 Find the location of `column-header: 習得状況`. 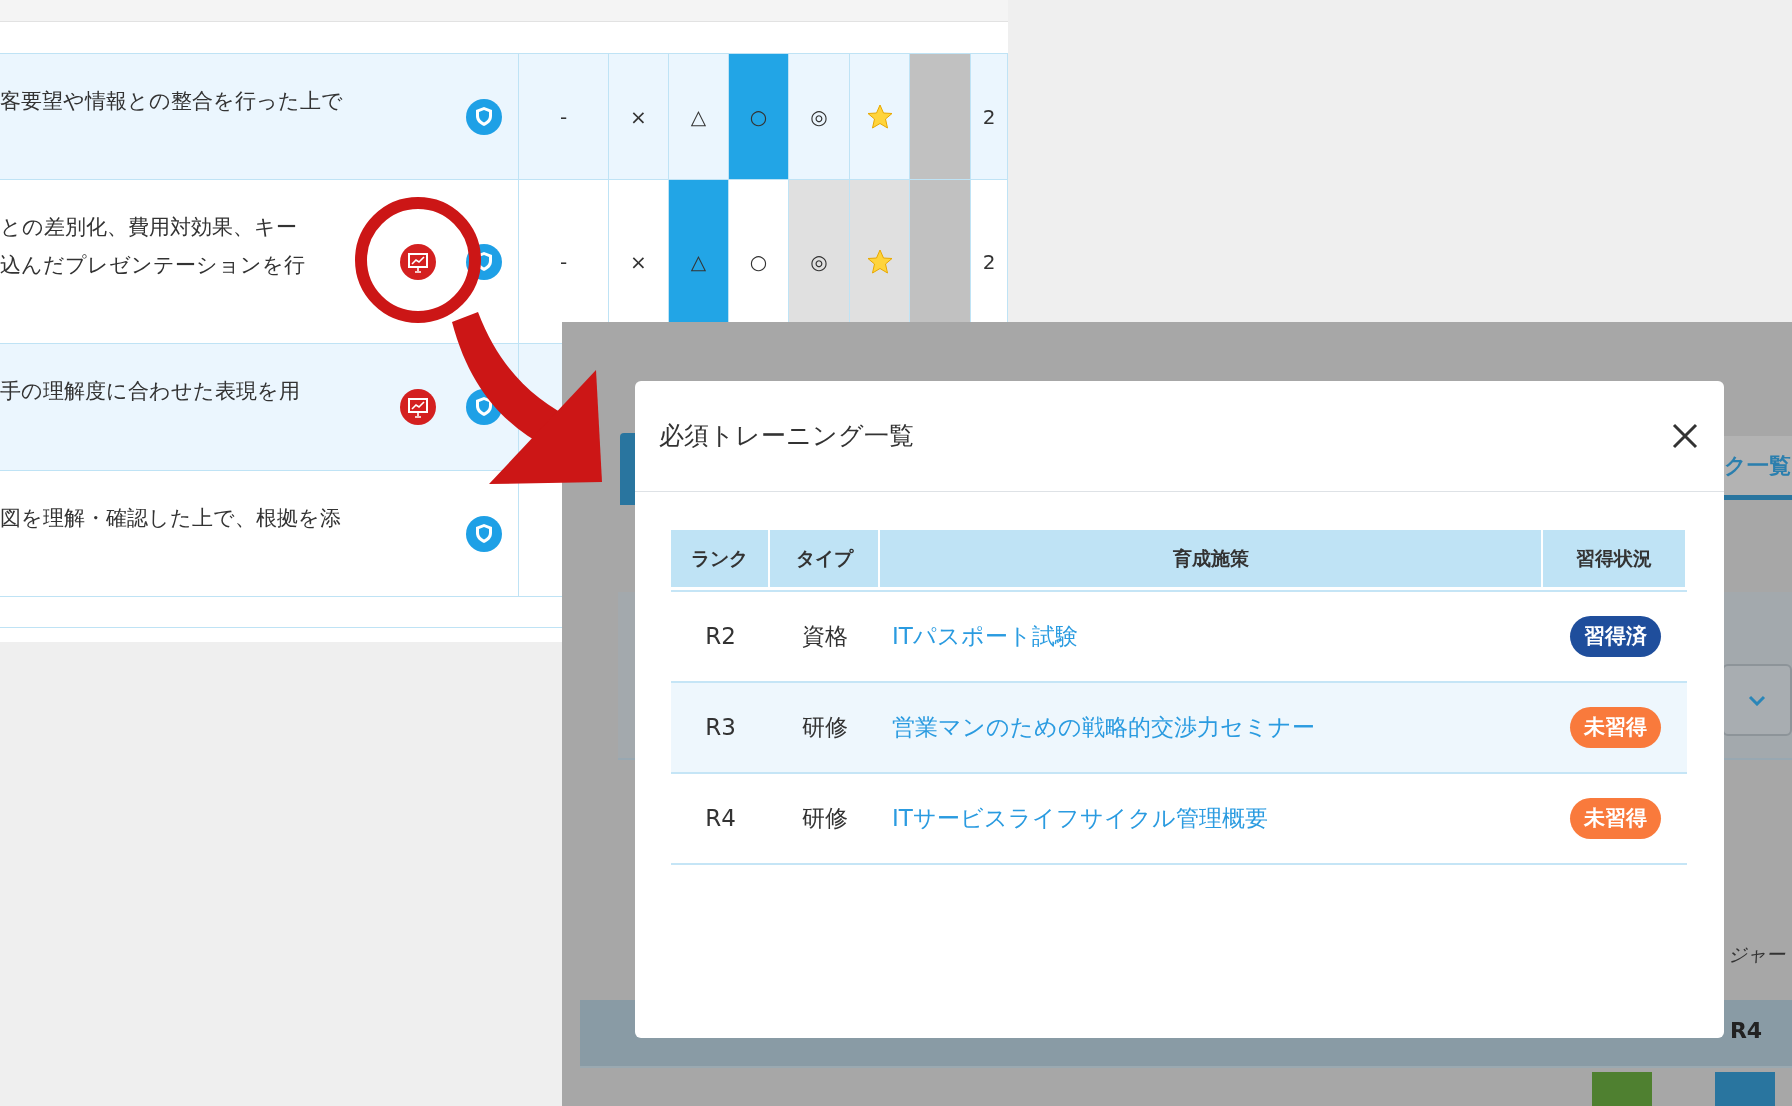

column-header: 習得状況 is located at coordinates (1615, 560).